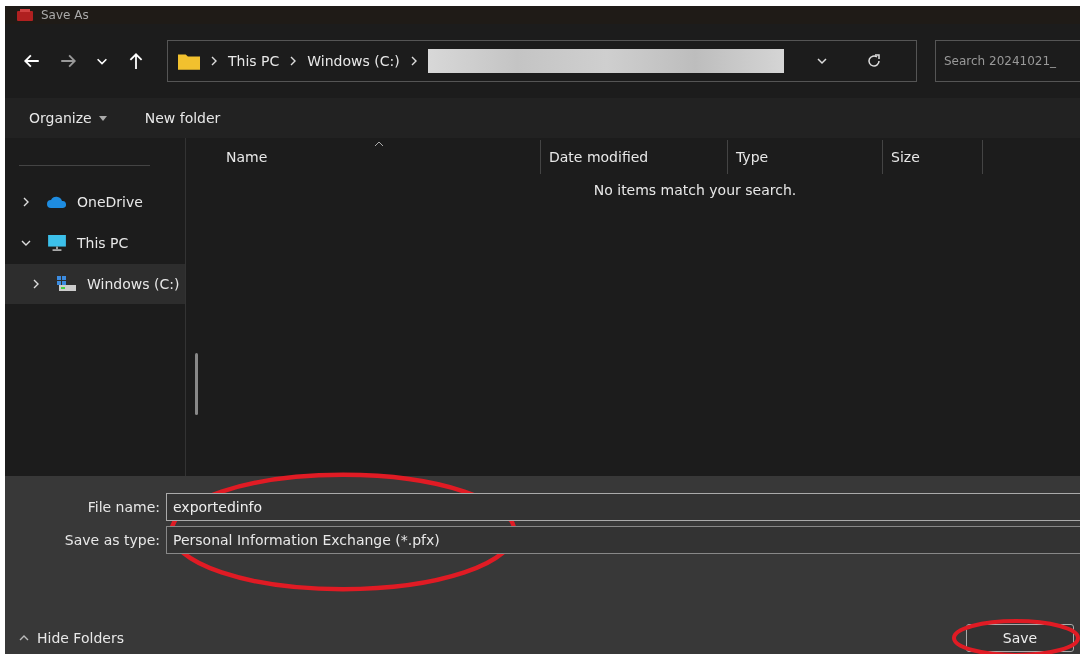  Describe the element at coordinates (68, 118) in the screenshot. I see `organize-button: Organize` at that location.